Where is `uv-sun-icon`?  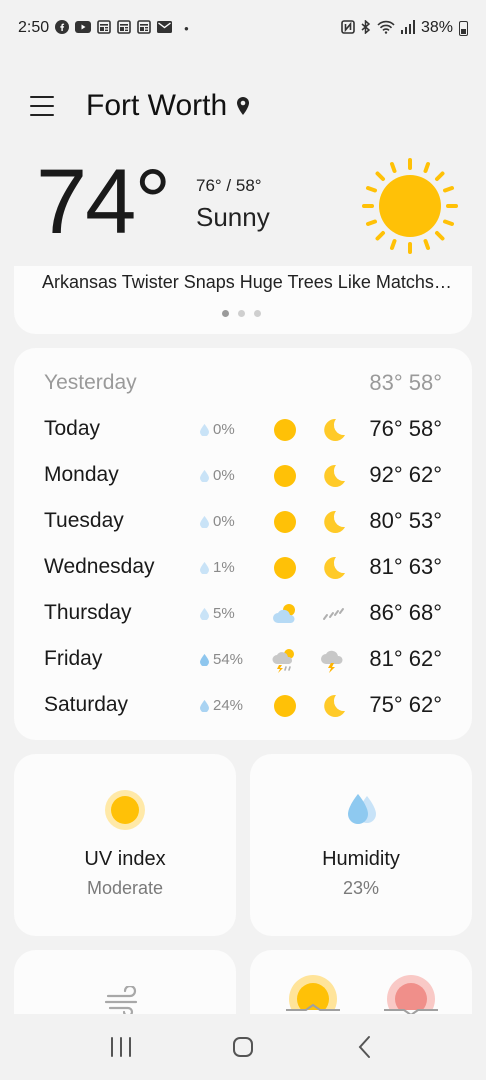 uv-sun-icon is located at coordinates (125, 810).